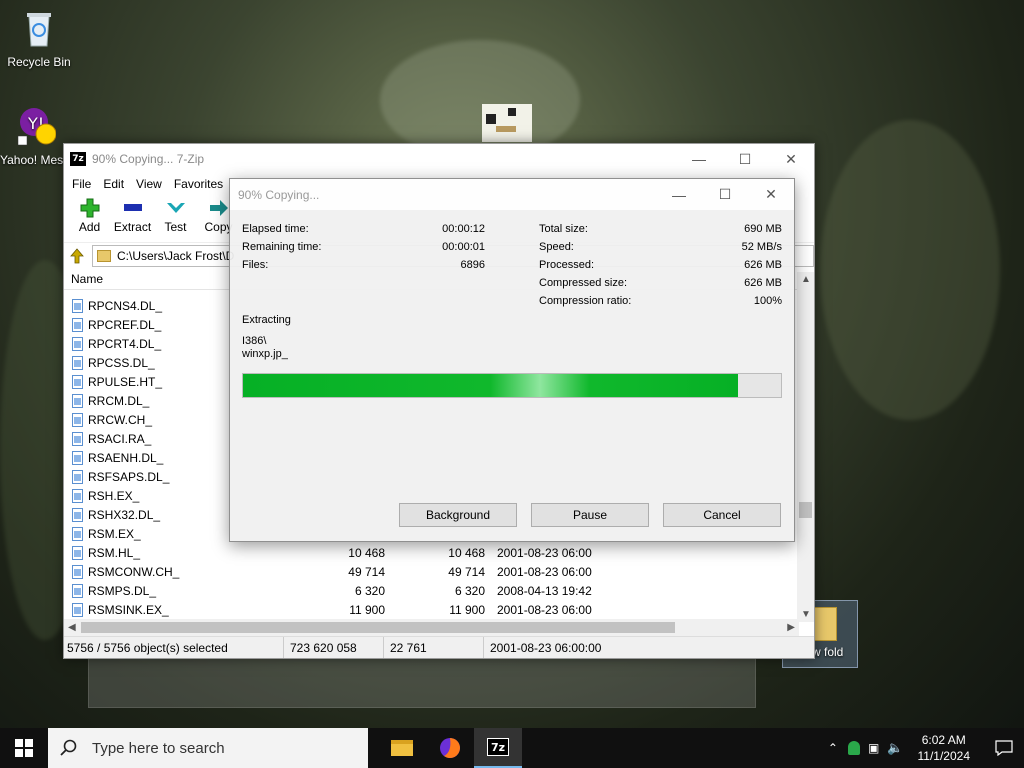 The width and height of the screenshot is (1024, 768). Describe the element at coordinates (805, 447) in the screenshot. I see `vertical-scrollbar: ▲ ▼` at that location.